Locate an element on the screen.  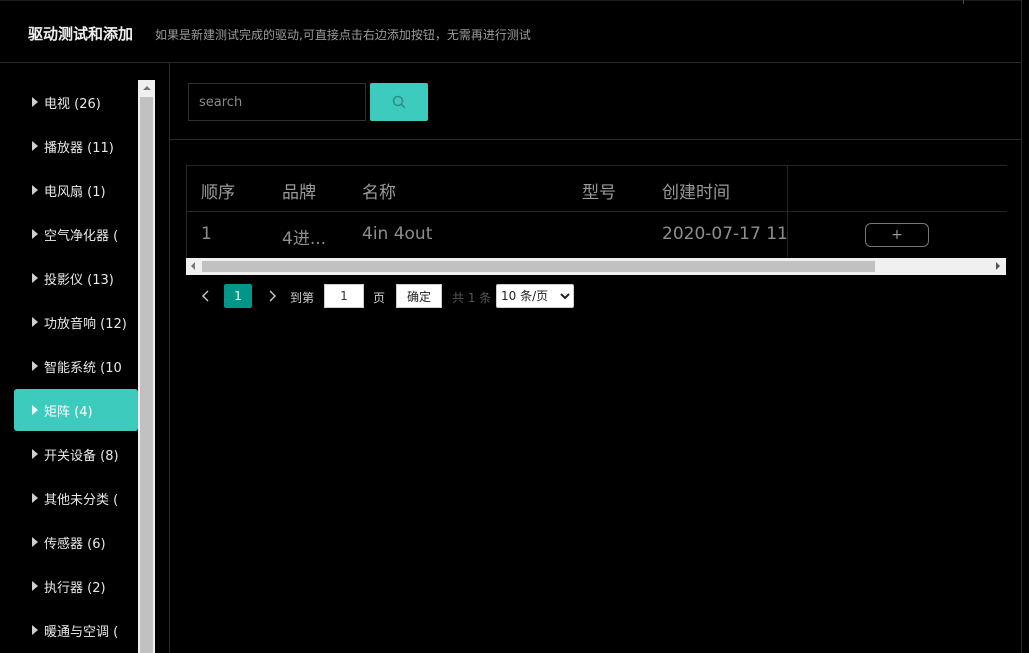
goto-page-input is located at coordinates (344, 296).